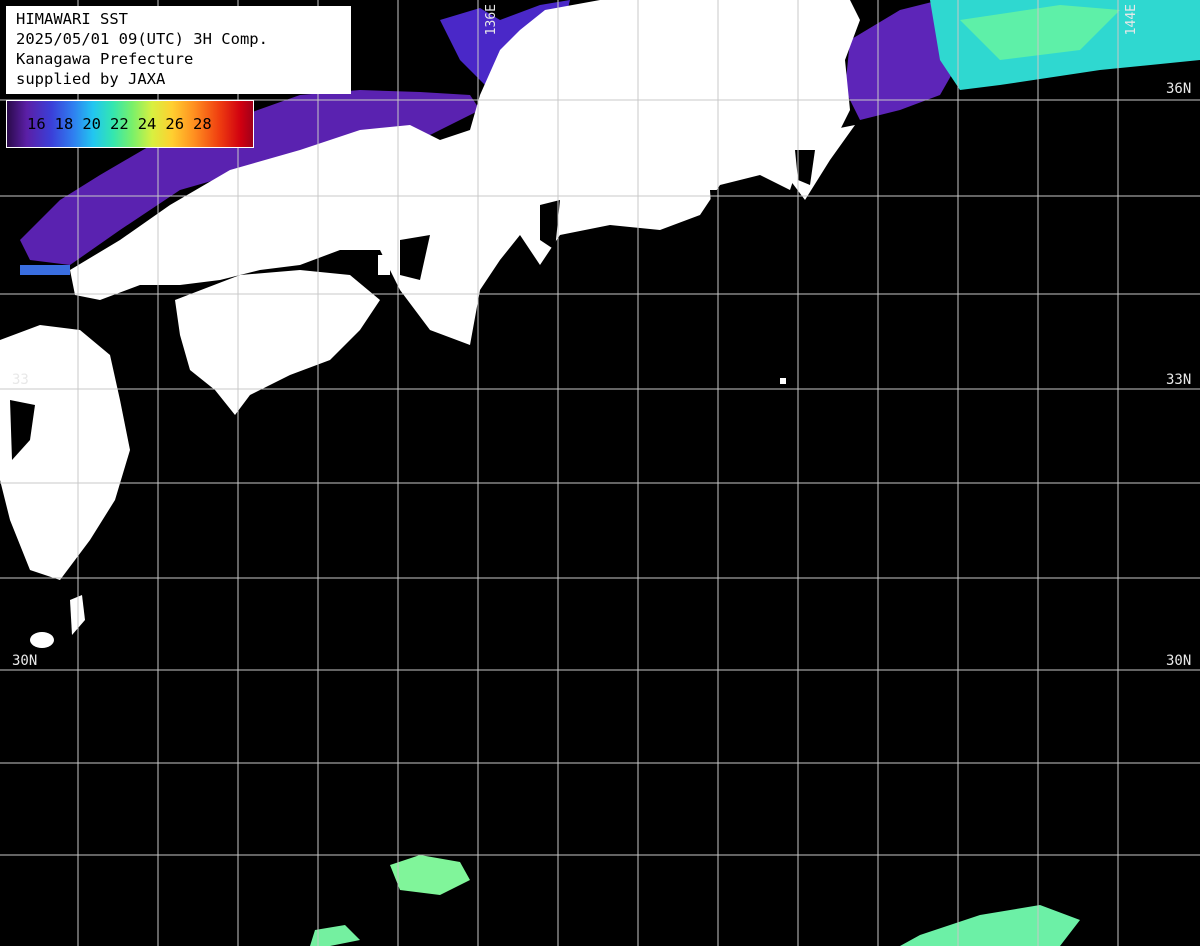  What do you see at coordinates (25, 661) in the screenshot?
I see `lat-30n-left-label: 30N` at bounding box center [25, 661].